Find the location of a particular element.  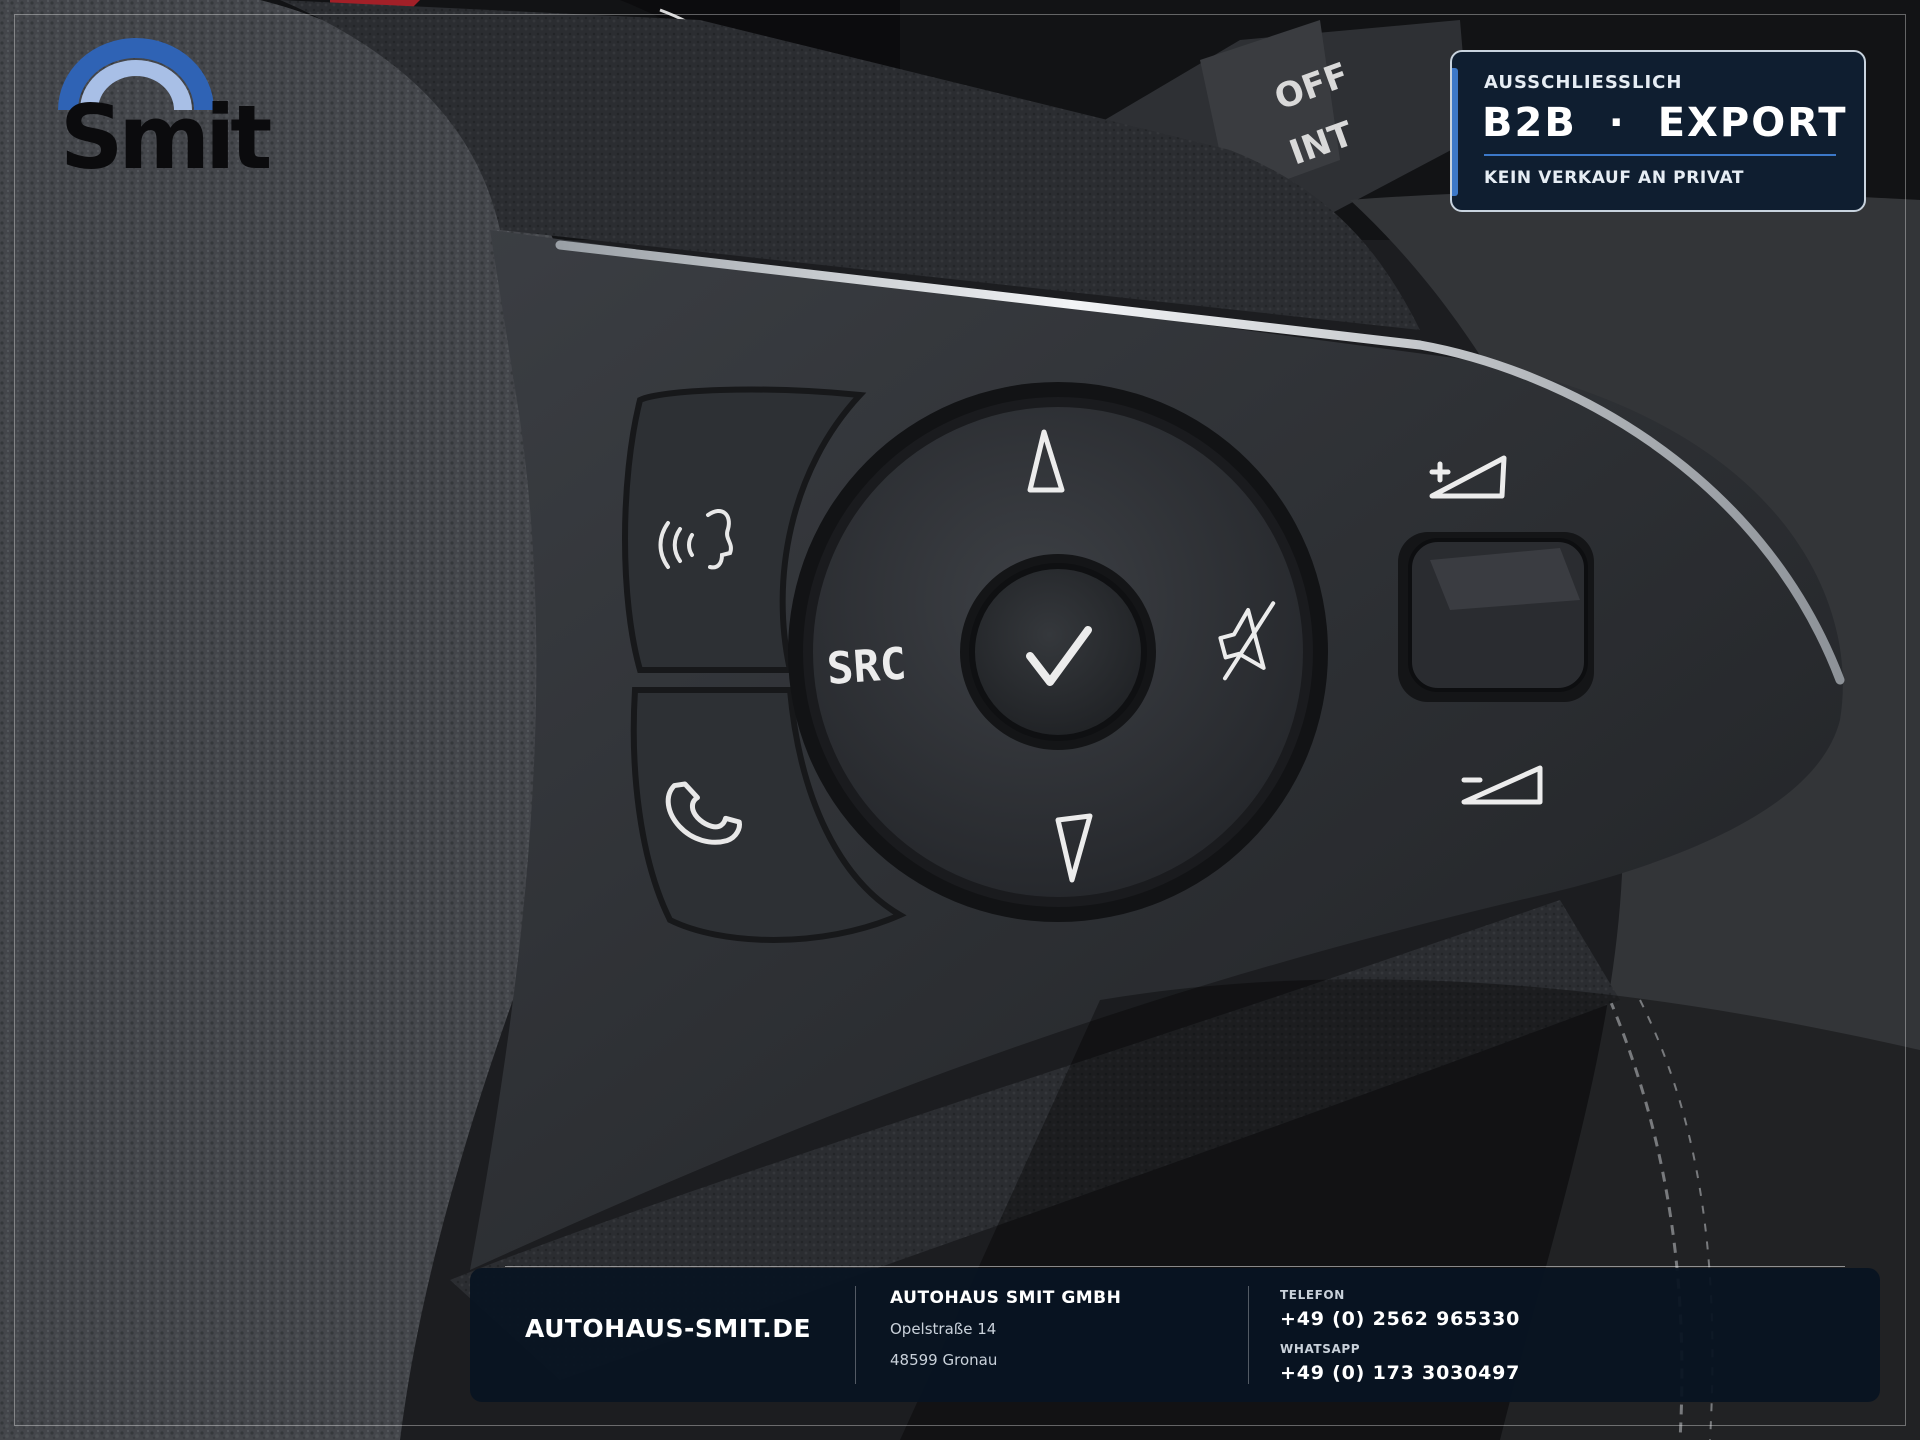

smit-logo: Smit is located at coordinates (165, 113).